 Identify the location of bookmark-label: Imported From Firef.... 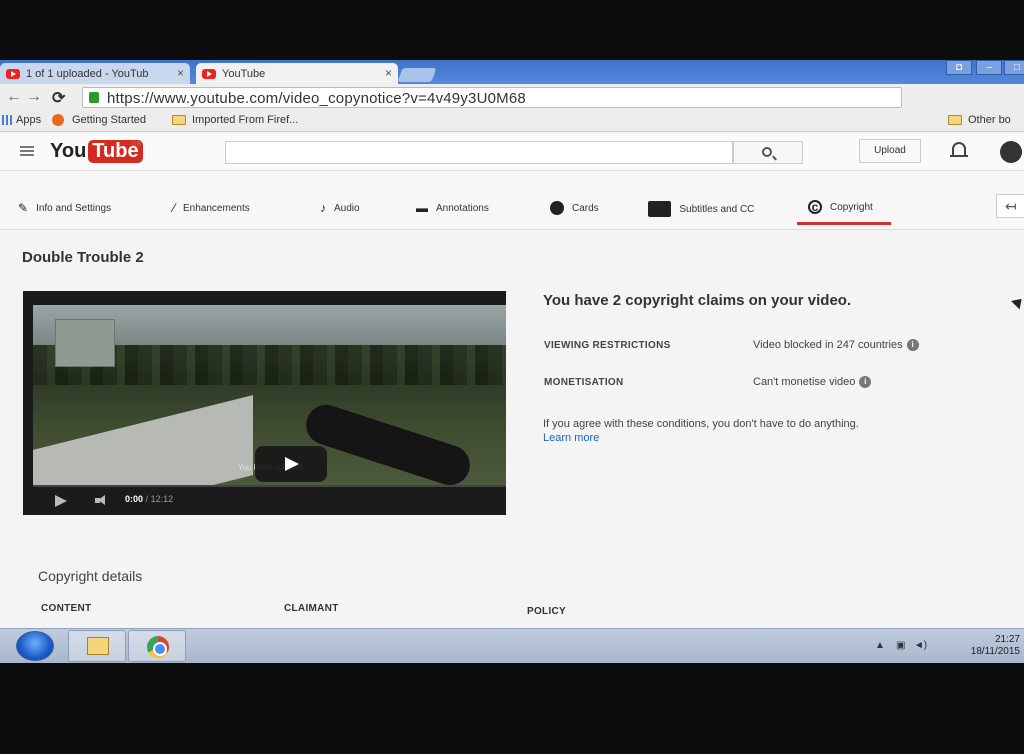
(245, 120).